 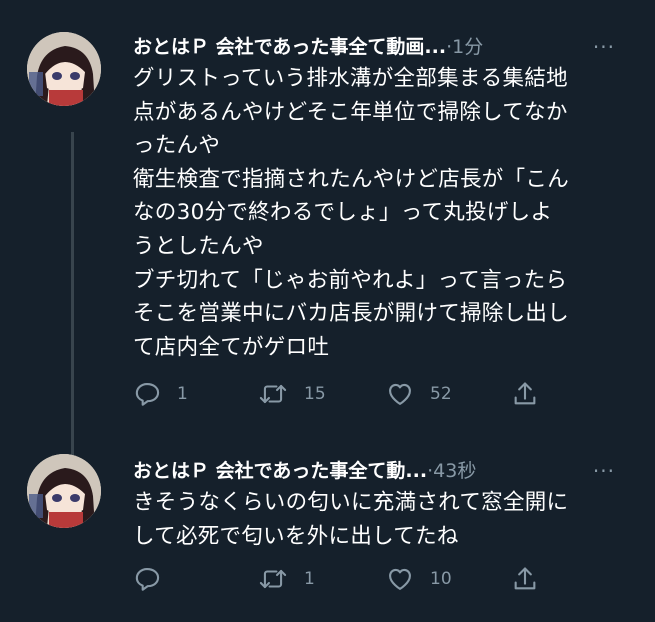 I want to click on retweet-button: 1, so click(x=286, y=579).